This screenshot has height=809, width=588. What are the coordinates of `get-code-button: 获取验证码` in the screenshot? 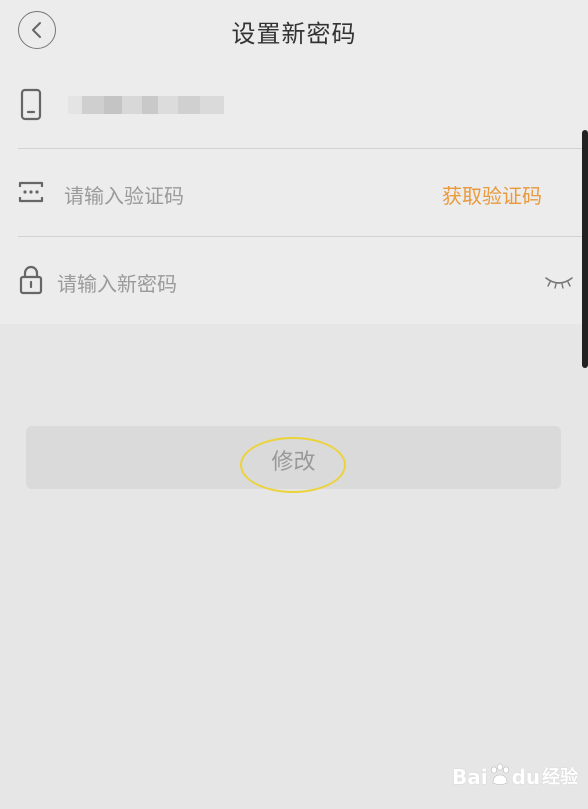 It's located at (492, 194).